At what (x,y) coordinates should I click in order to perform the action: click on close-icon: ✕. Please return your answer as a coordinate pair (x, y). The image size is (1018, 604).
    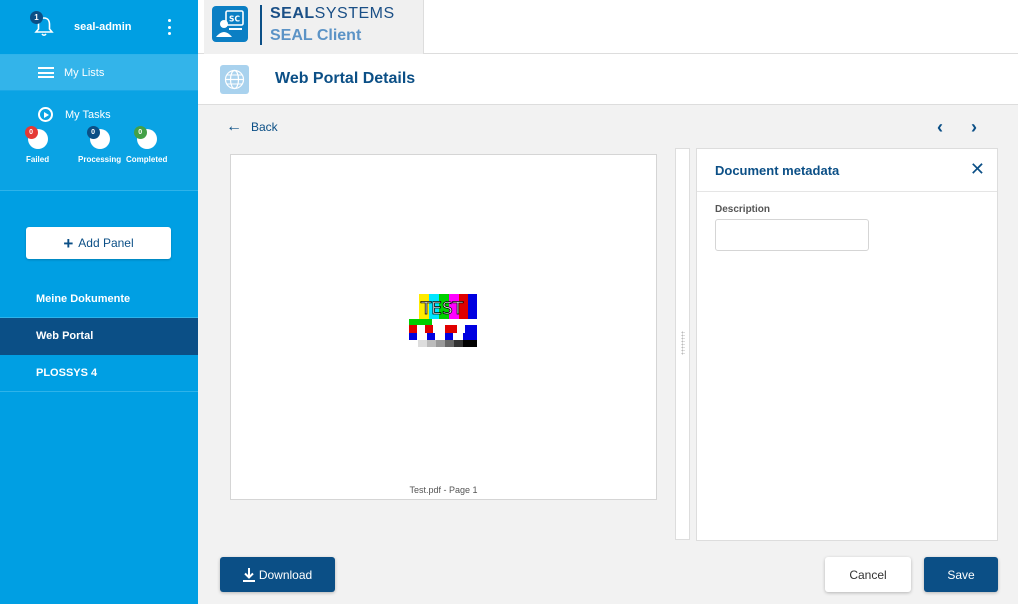
    Looking at the image, I should click on (977, 169).